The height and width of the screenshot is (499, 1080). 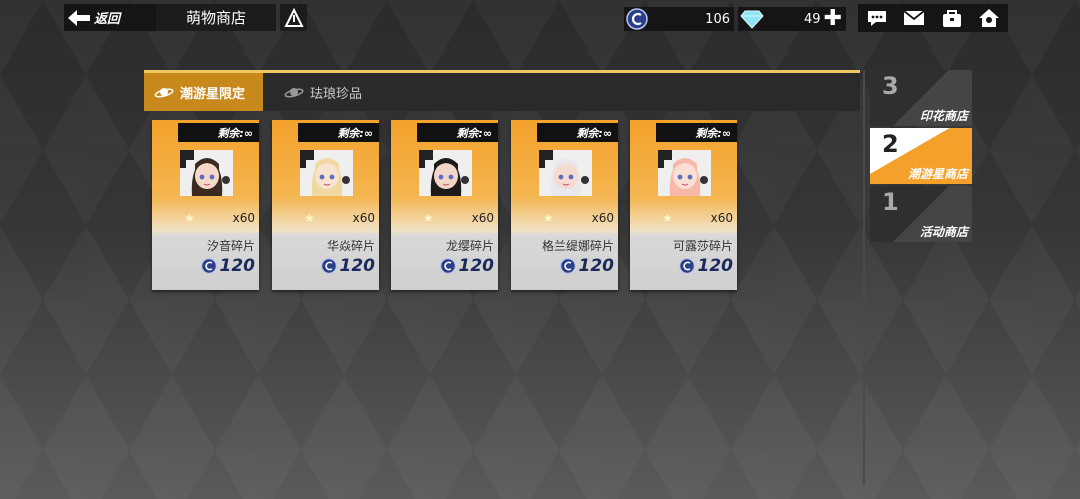 What do you see at coordinates (502, 90) in the screenshot?
I see `shop-panel-tabs: 潮游星限定 珐琅珍品` at bounding box center [502, 90].